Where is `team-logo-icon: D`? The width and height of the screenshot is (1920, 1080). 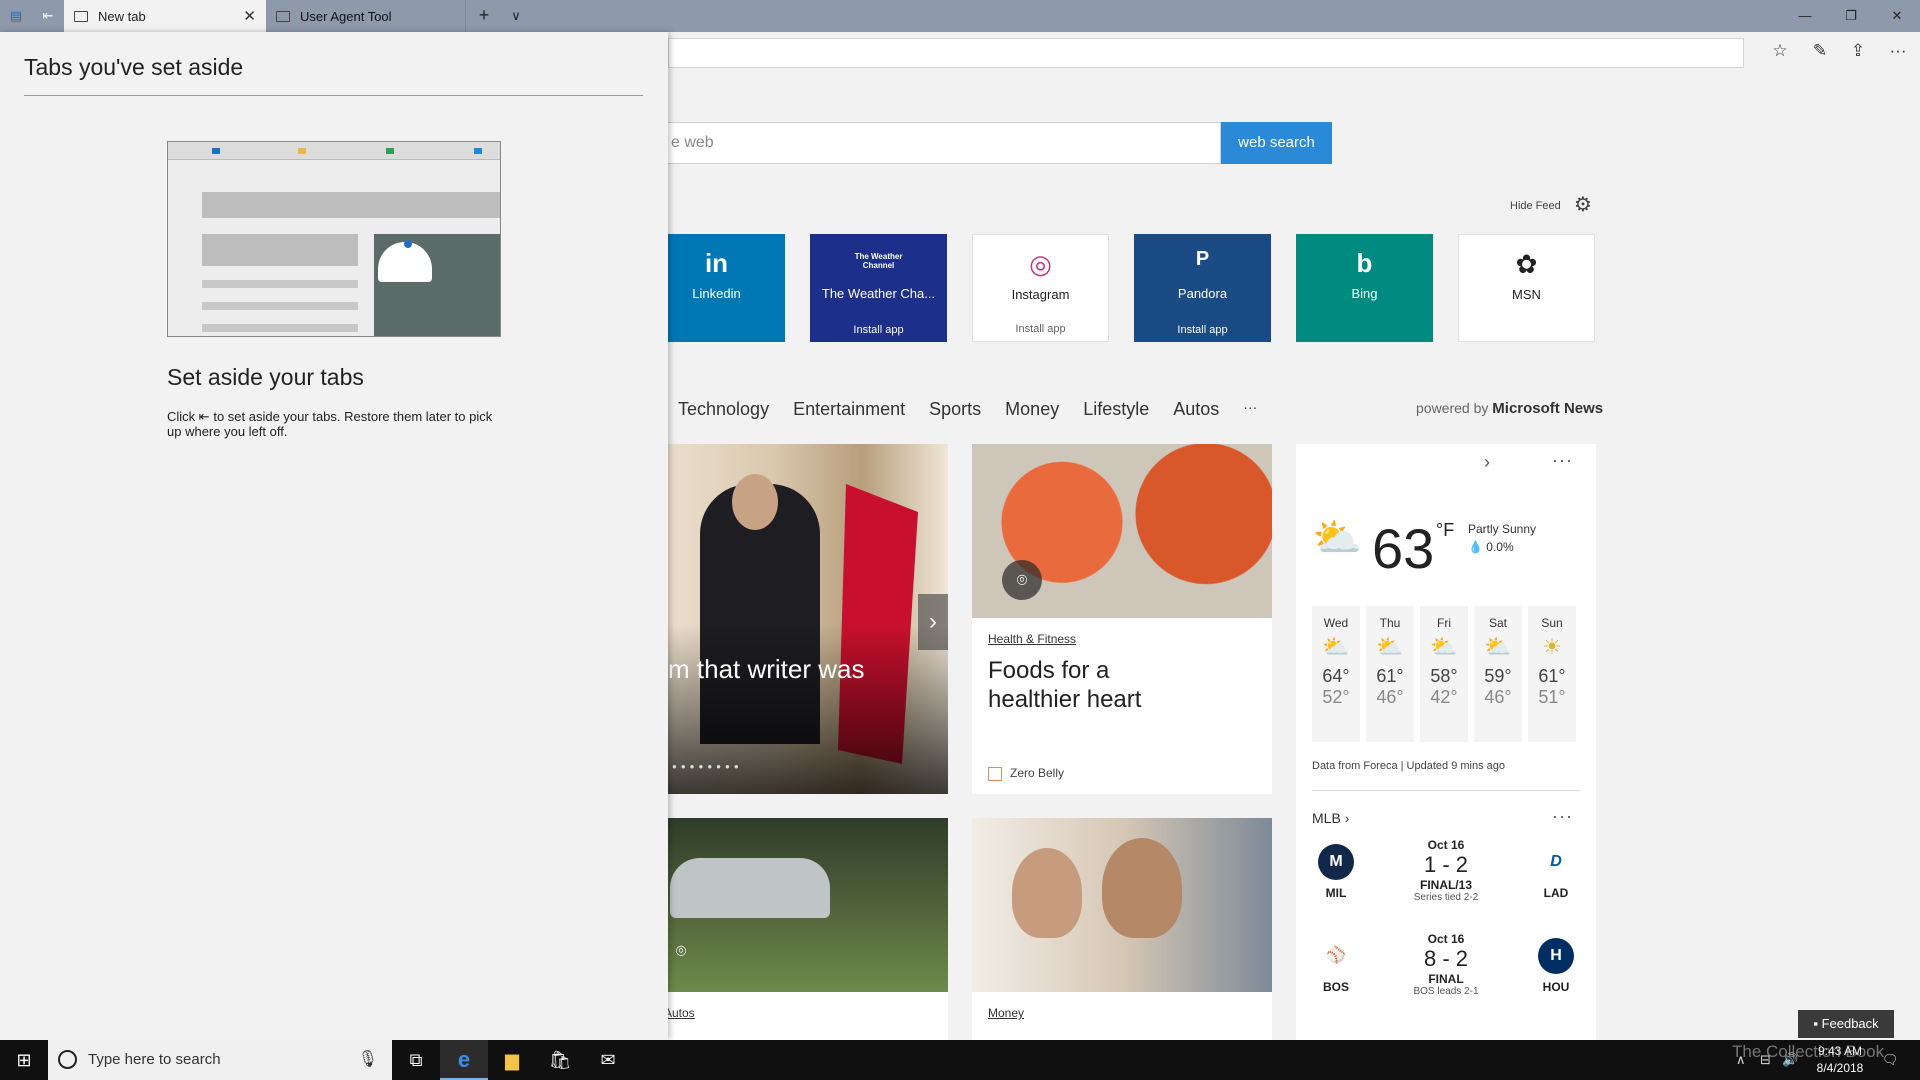 team-logo-icon: D is located at coordinates (1556, 862).